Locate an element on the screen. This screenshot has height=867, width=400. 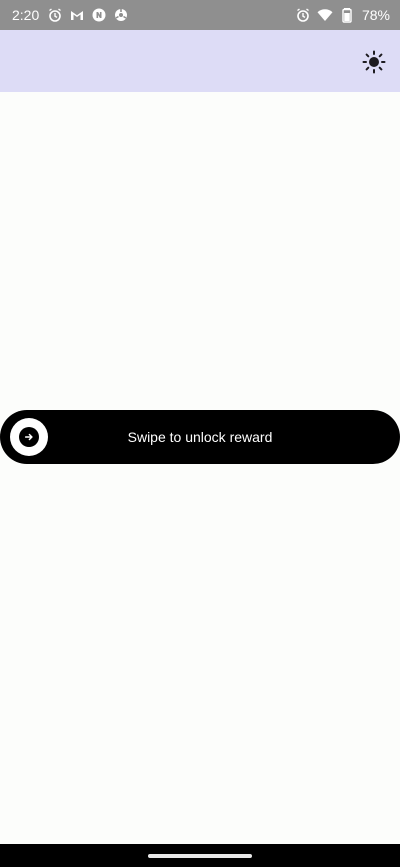
navigation-bar is located at coordinates (200, 855).